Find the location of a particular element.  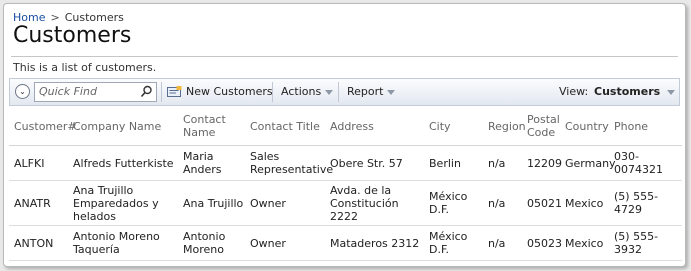

new-record-icon is located at coordinates (174, 91).